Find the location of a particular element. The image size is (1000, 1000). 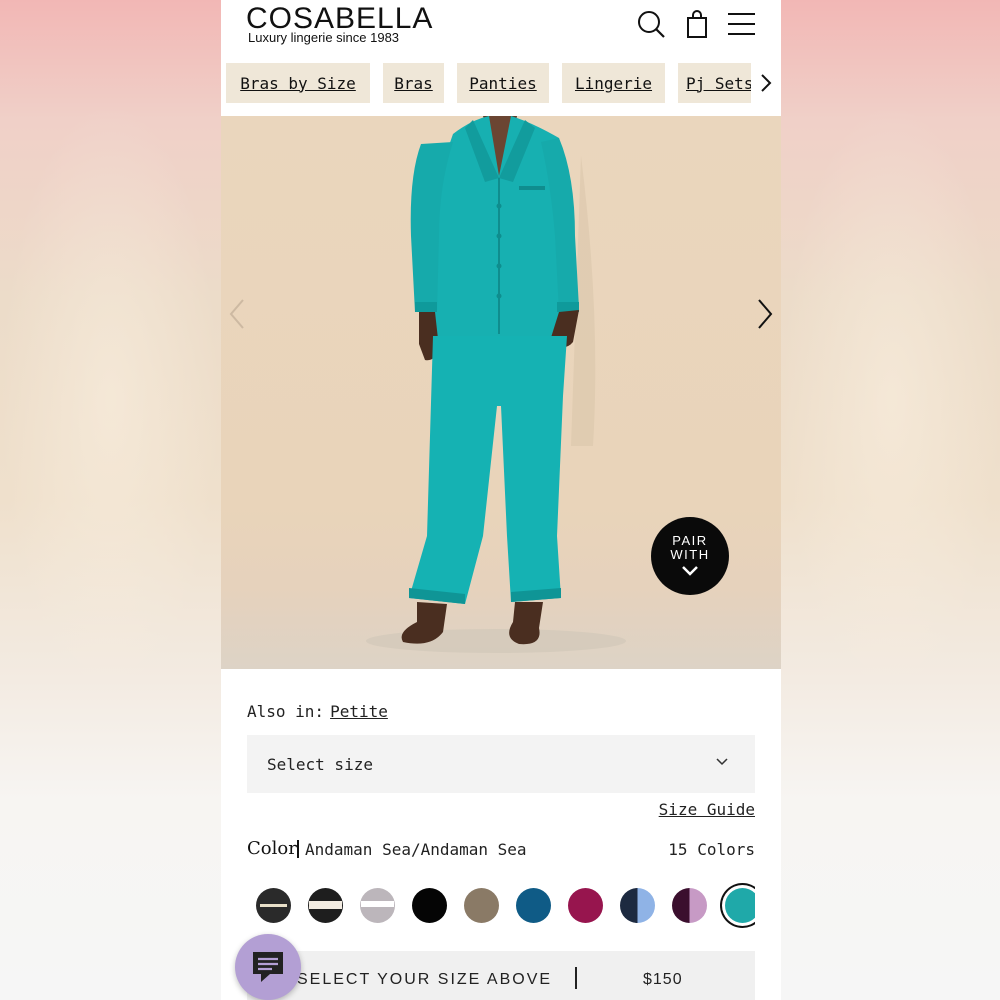

site-header: COSABELLA Luxury lingerie since 1983 is located at coordinates (501, 29).